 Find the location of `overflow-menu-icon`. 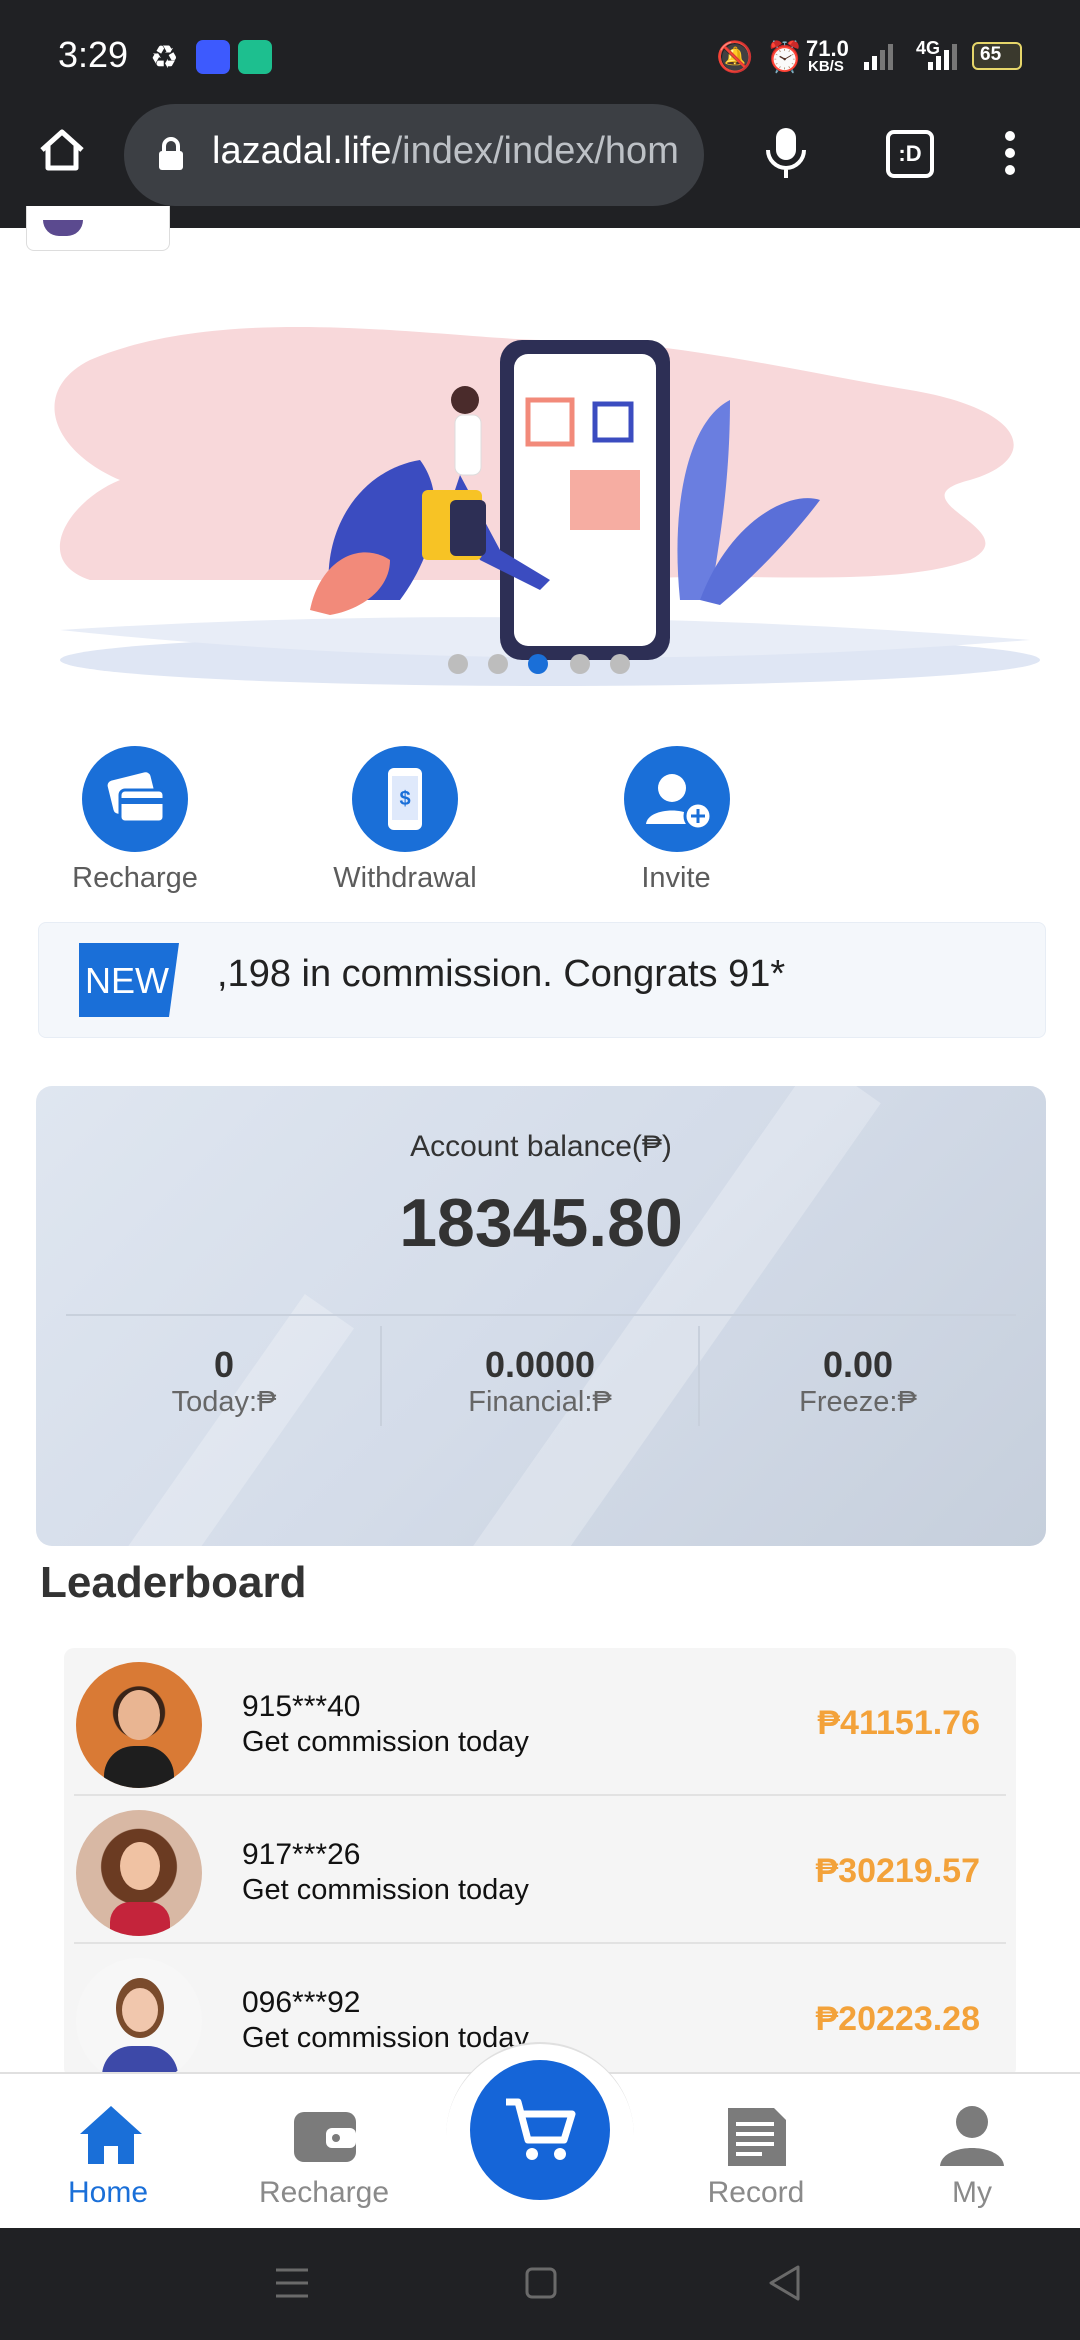

overflow-menu-icon is located at coordinates (1010, 153).